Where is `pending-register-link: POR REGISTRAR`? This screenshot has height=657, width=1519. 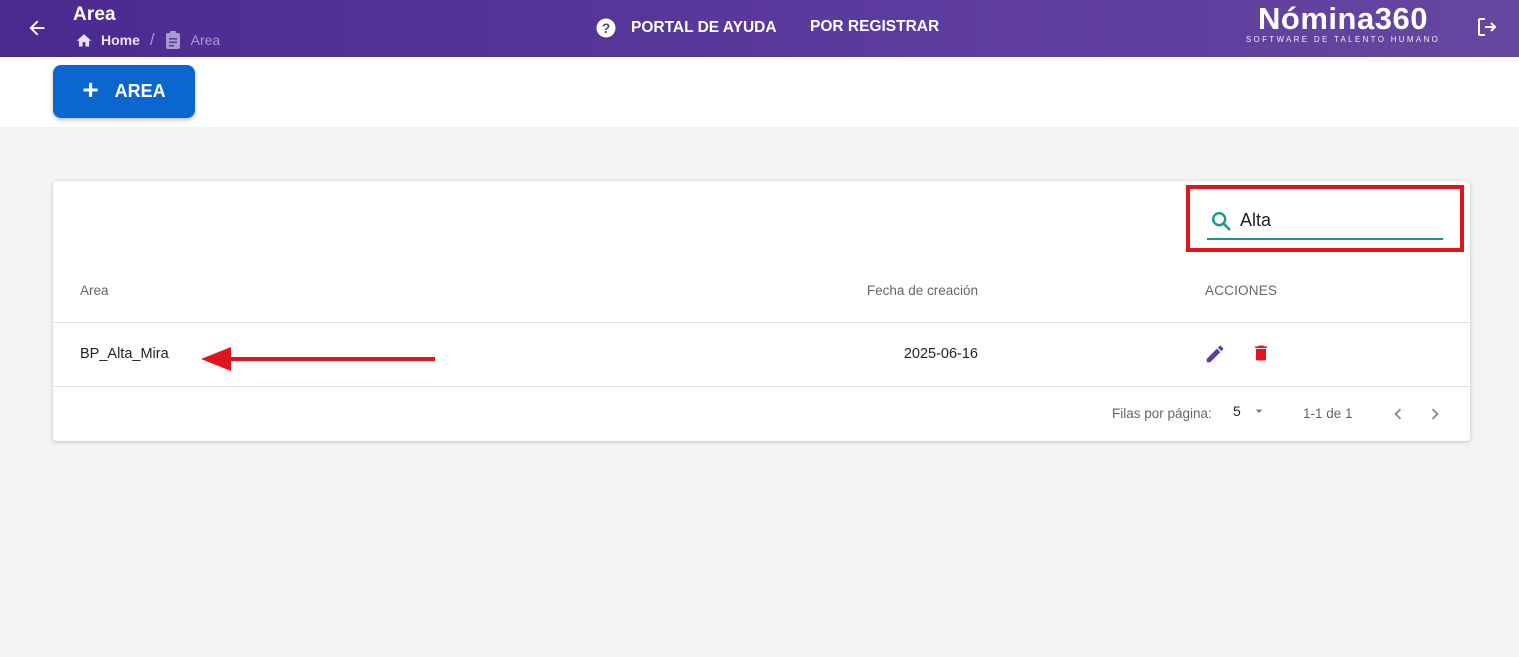
pending-register-link: POR REGISTRAR is located at coordinates (874, 27).